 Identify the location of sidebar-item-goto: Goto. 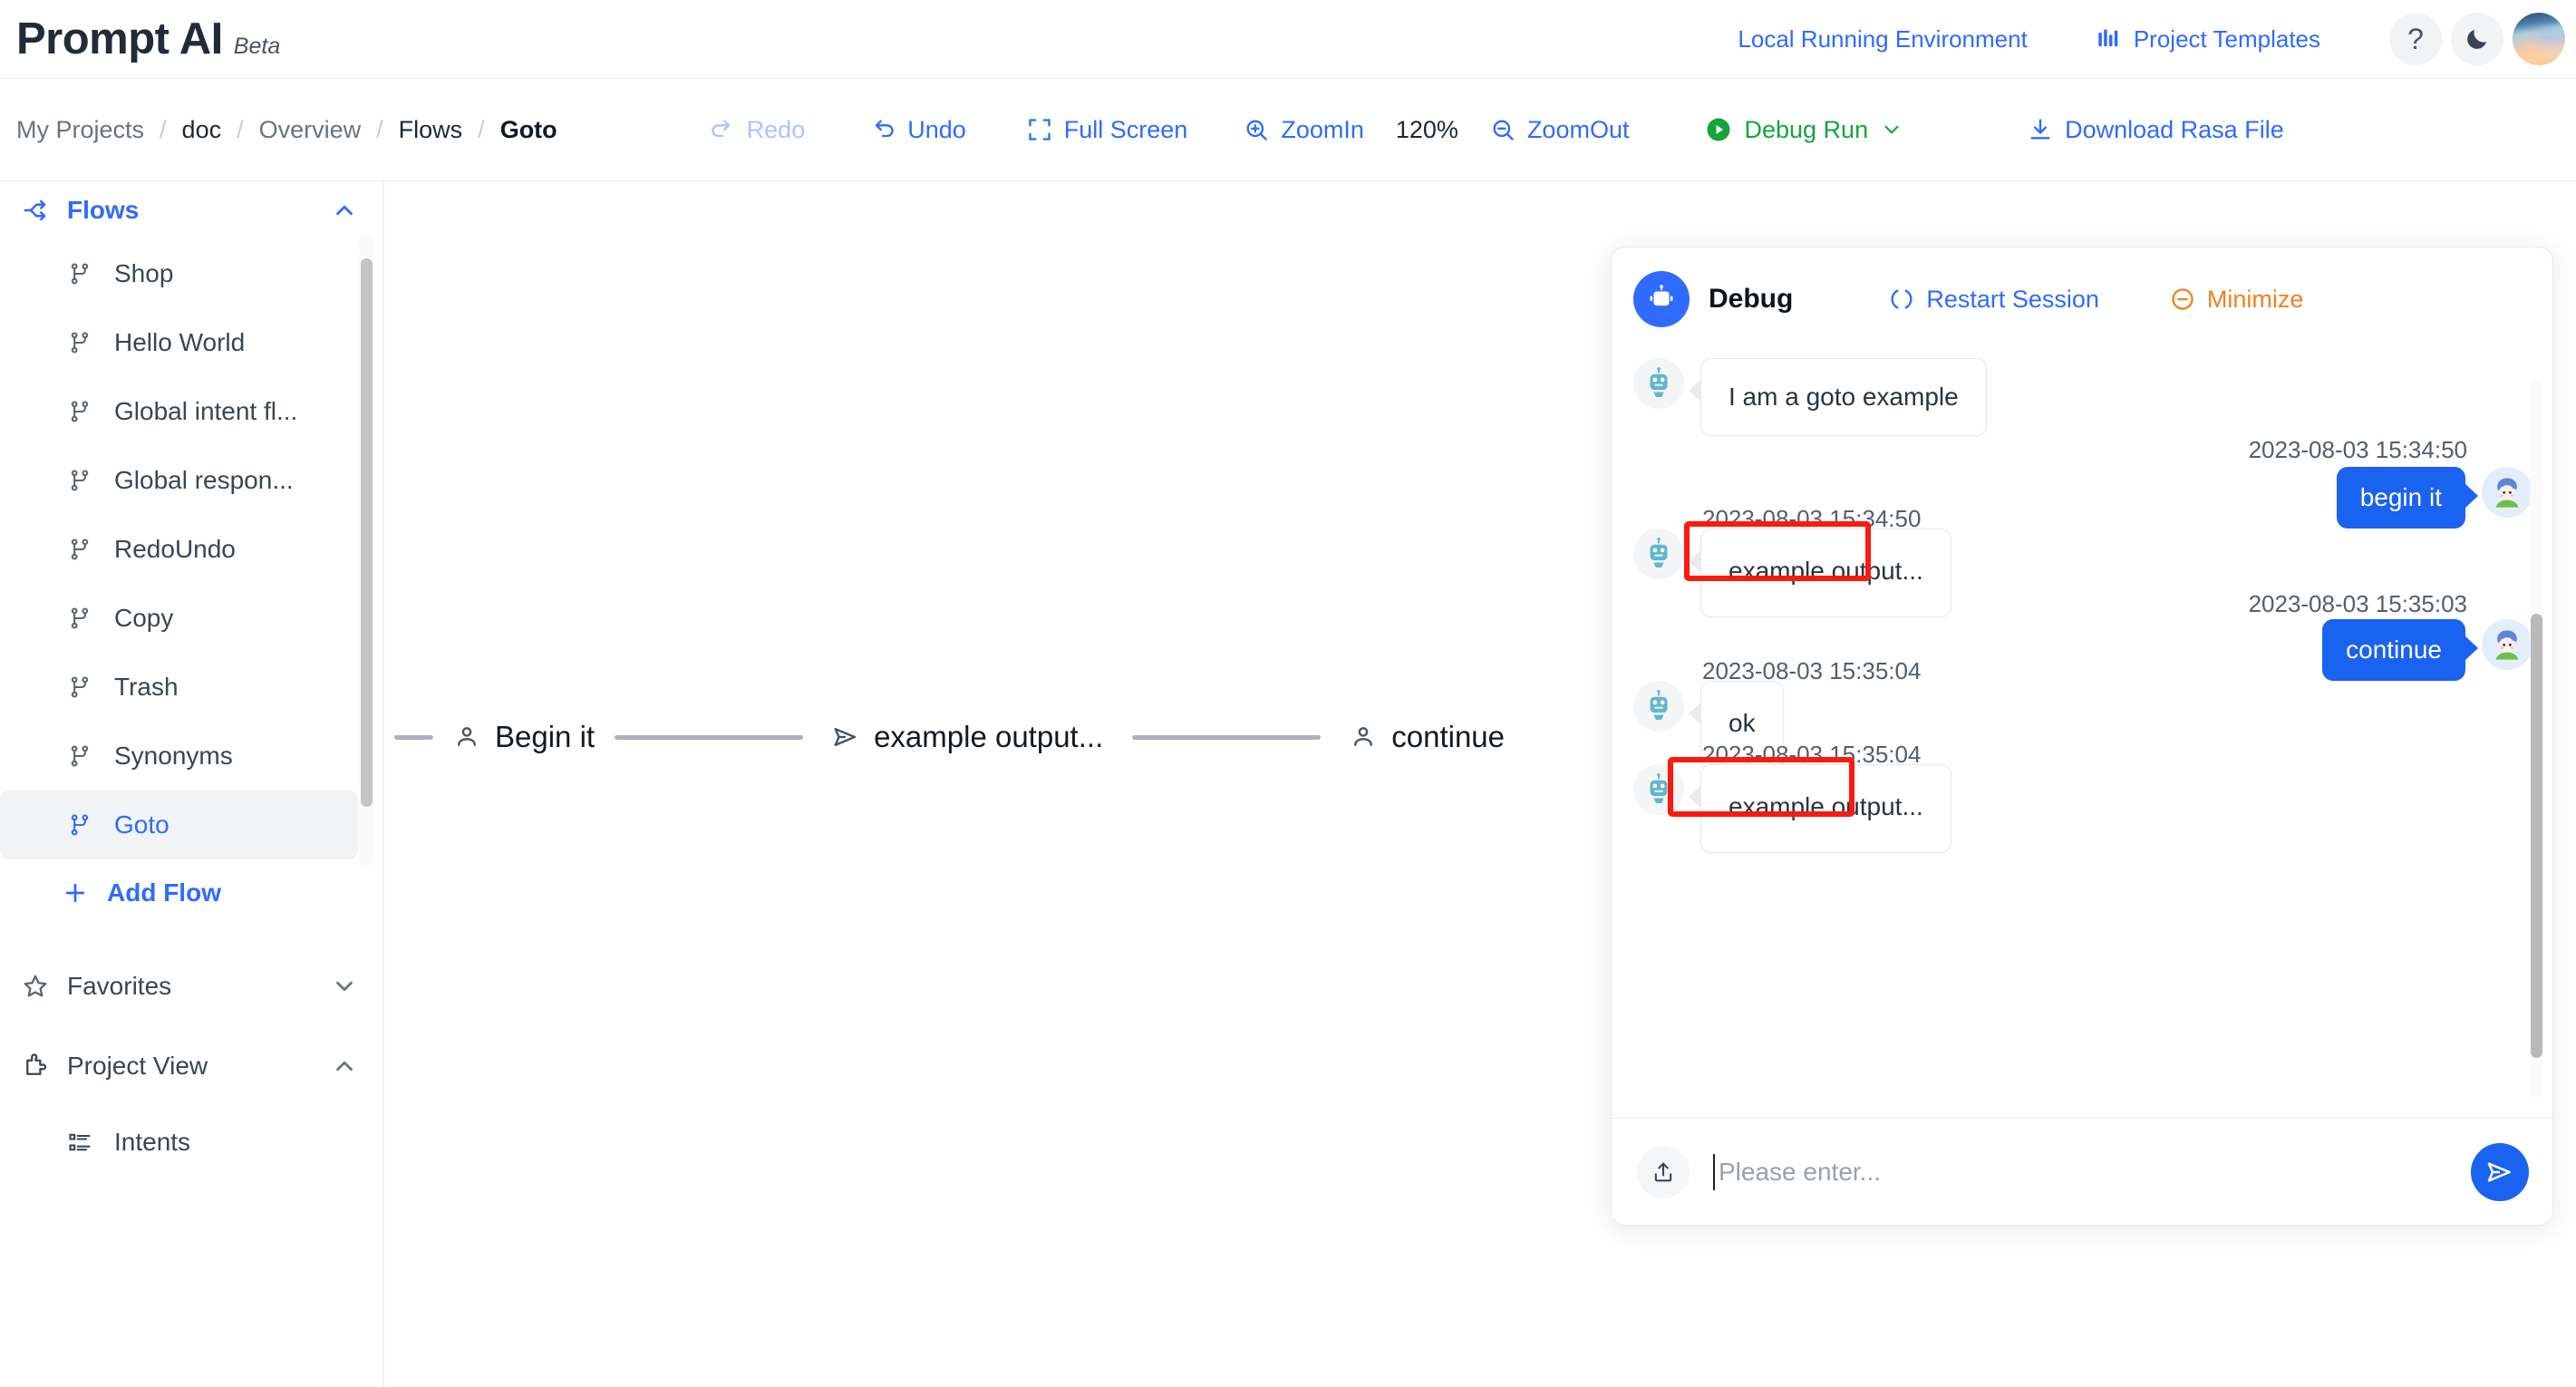
(179, 824).